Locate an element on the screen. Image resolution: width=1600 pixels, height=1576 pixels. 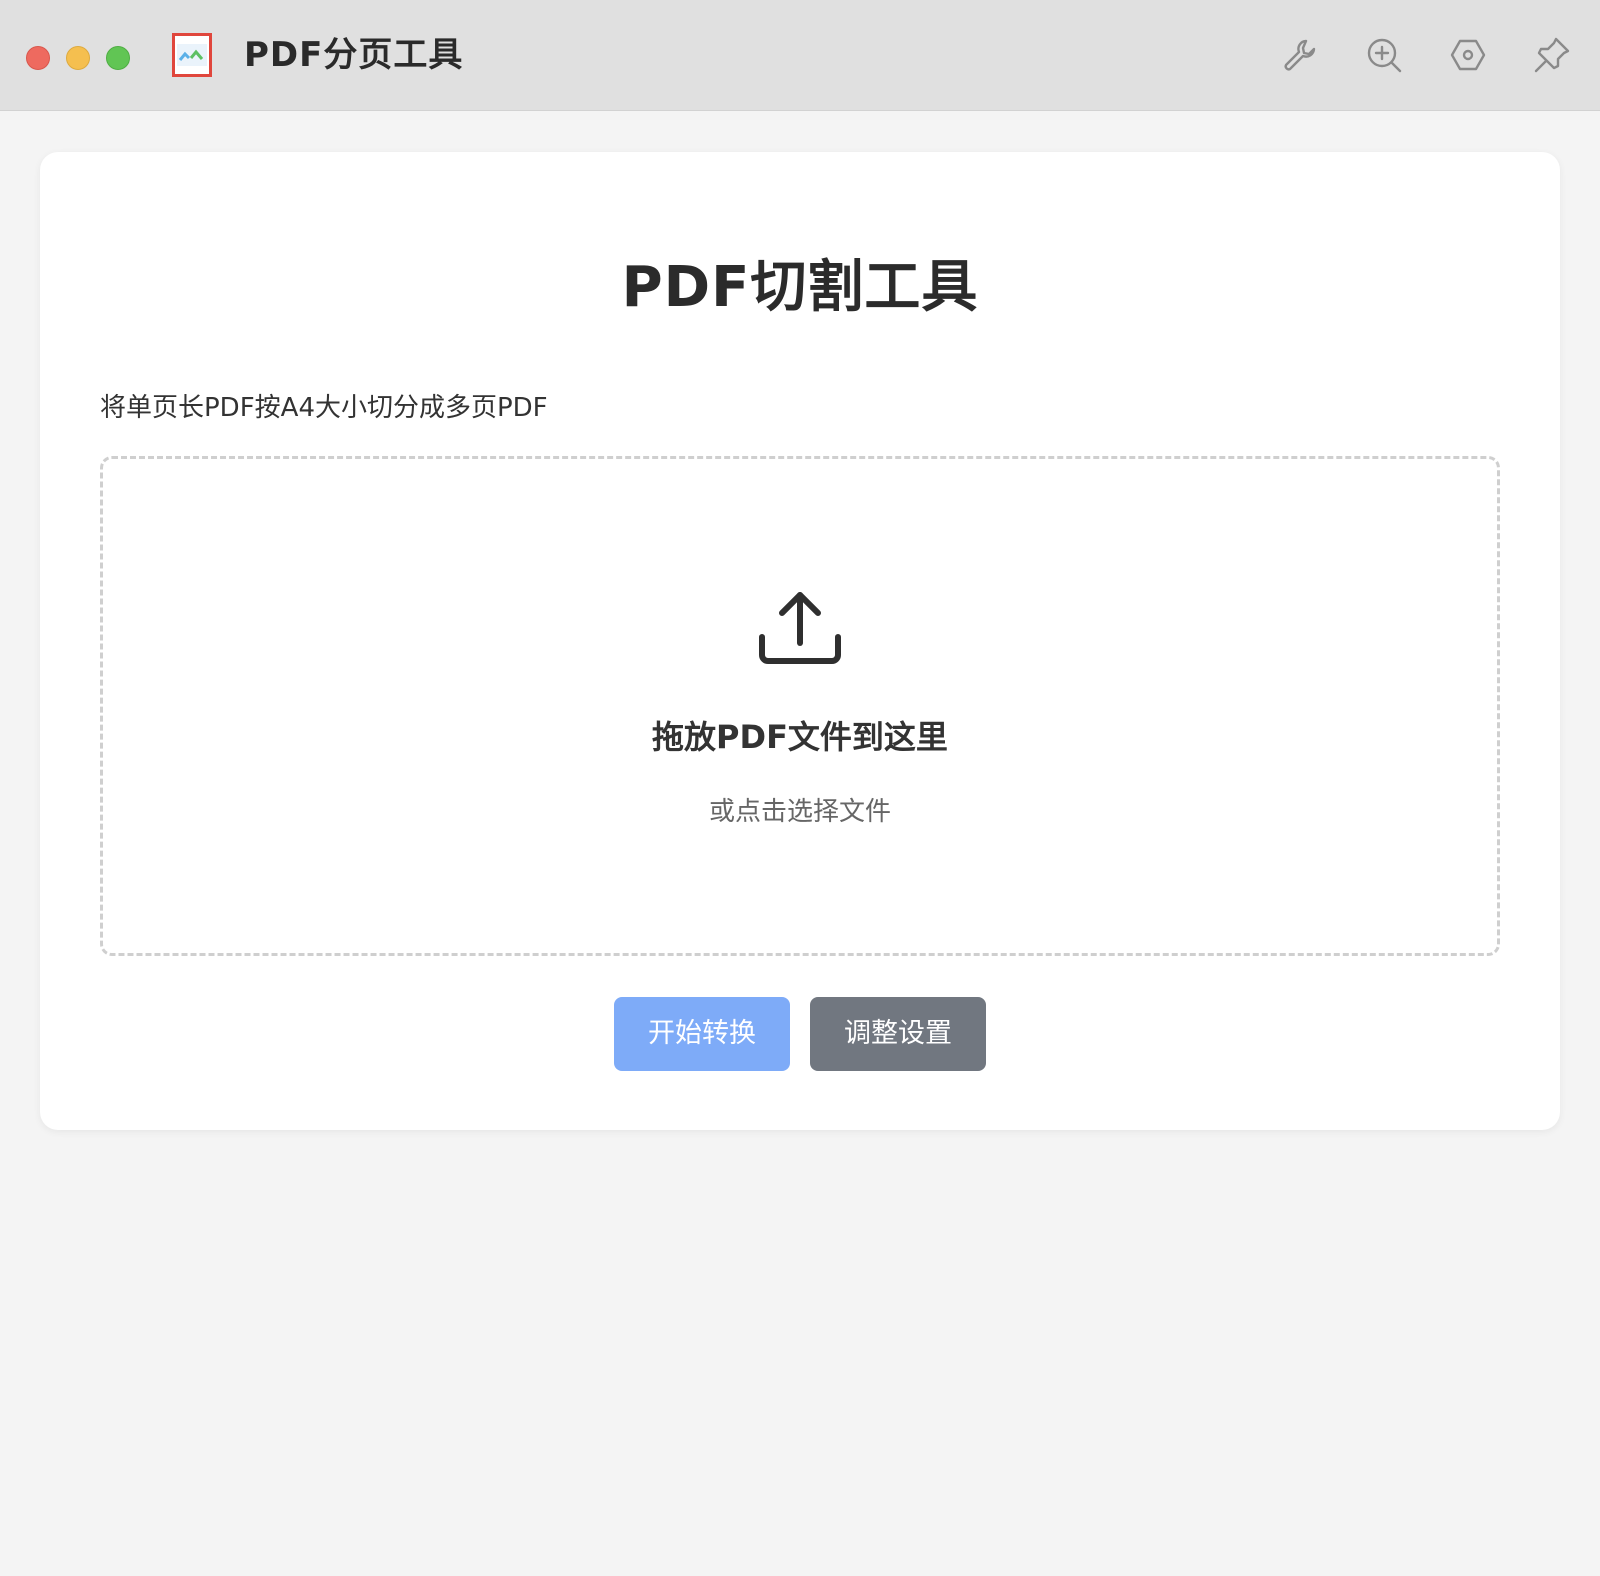
minimize-window-button is located at coordinates (78, 58).